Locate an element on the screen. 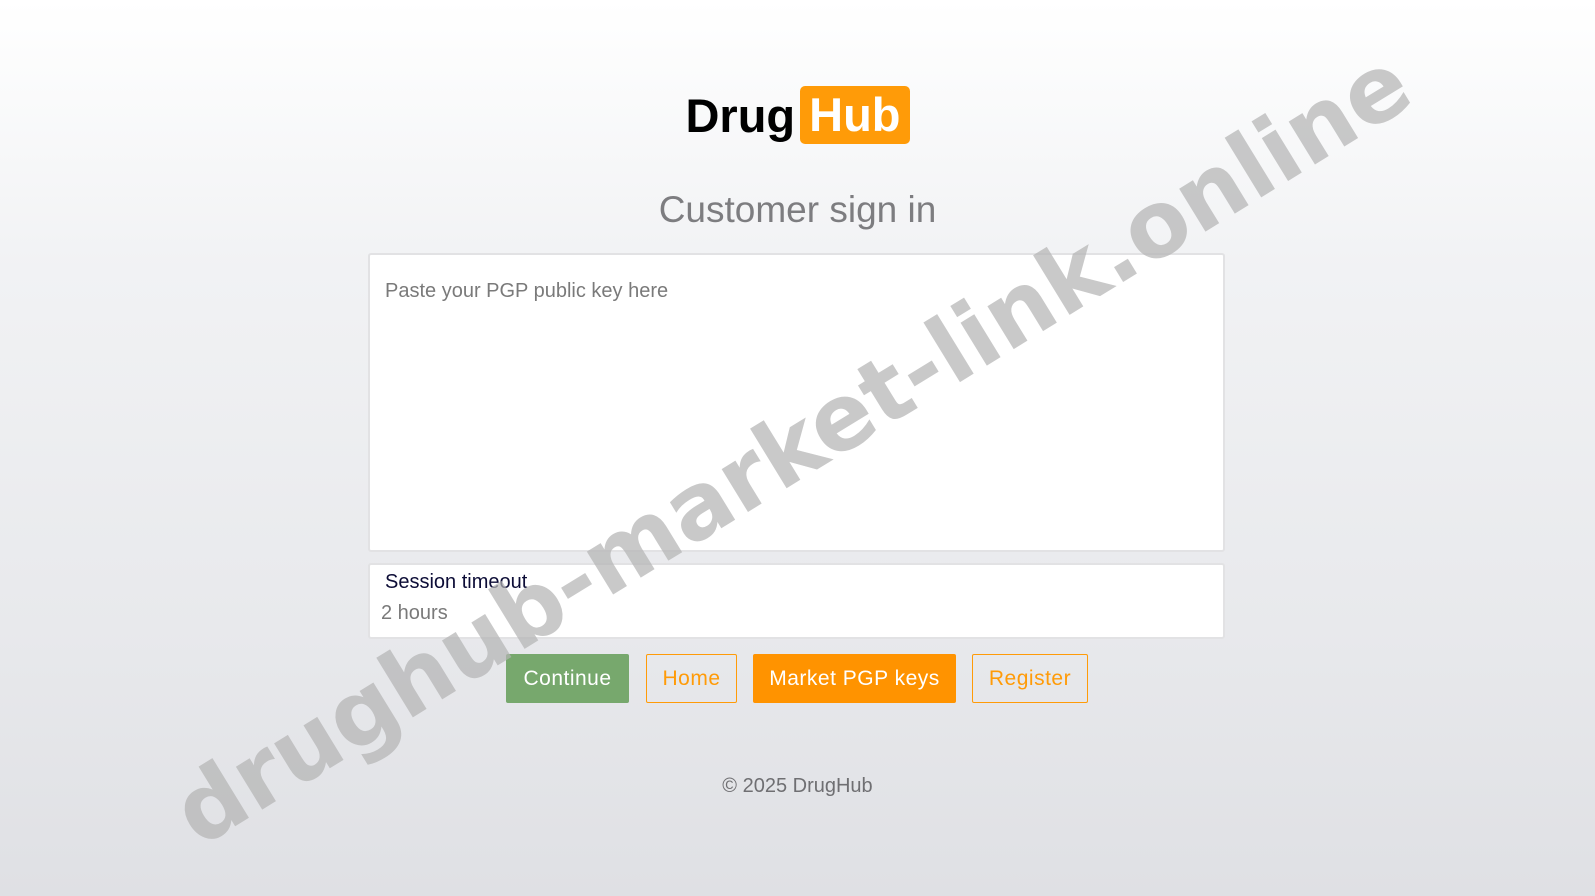 Image resolution: width=1595 pixels, height=896 pixels. session-timeout-label: Session timeout is located at coordinates (456, 582).